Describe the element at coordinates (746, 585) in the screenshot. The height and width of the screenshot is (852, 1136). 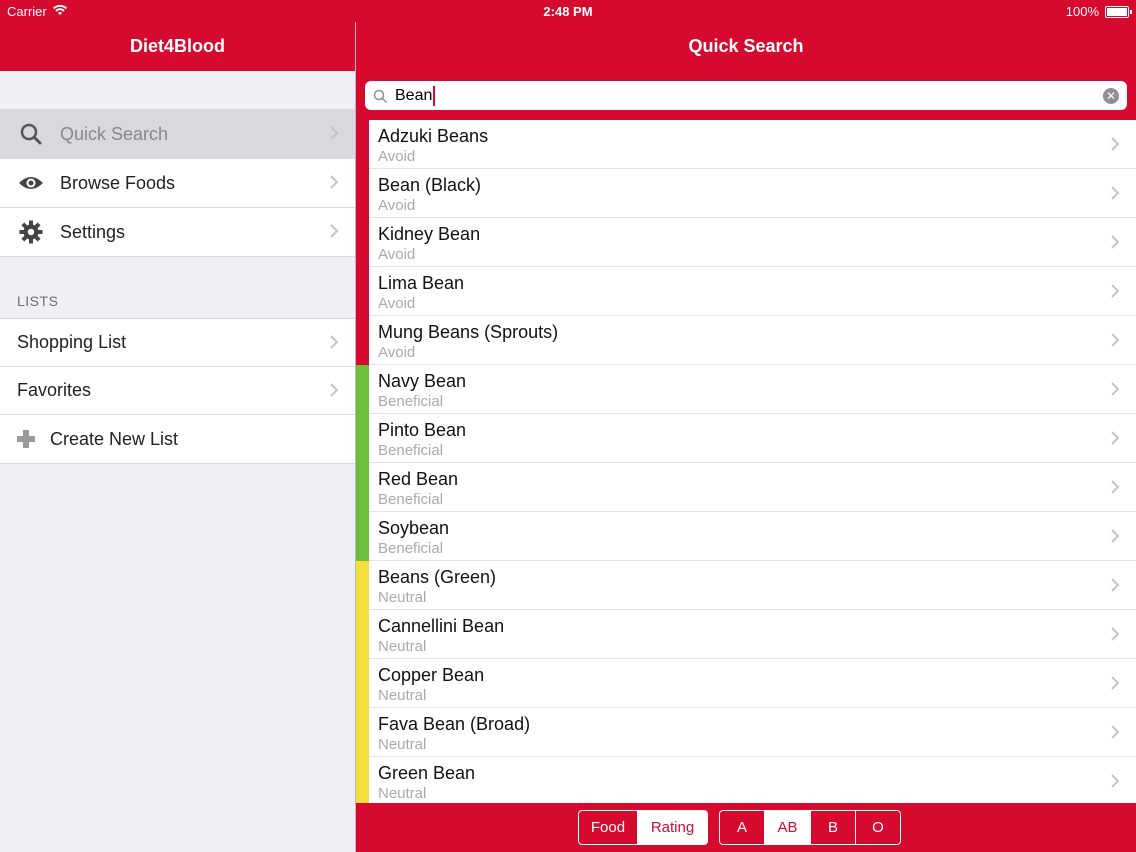
I see `food-row: Beans (Green) Neutral` at that location.